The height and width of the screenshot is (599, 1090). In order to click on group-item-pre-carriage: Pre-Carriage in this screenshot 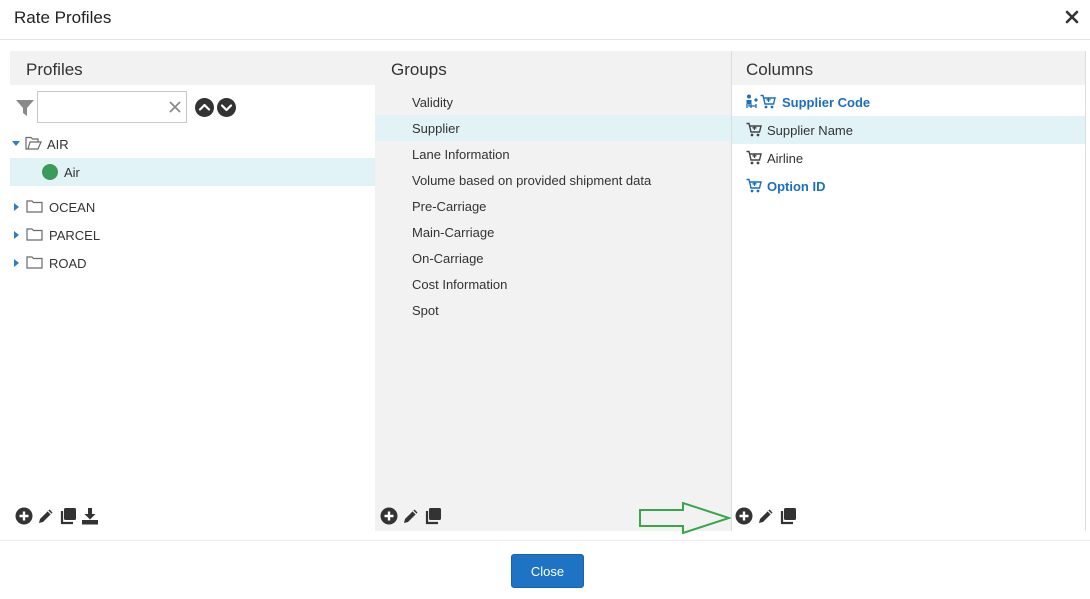, I will do `click(553, 206)`.